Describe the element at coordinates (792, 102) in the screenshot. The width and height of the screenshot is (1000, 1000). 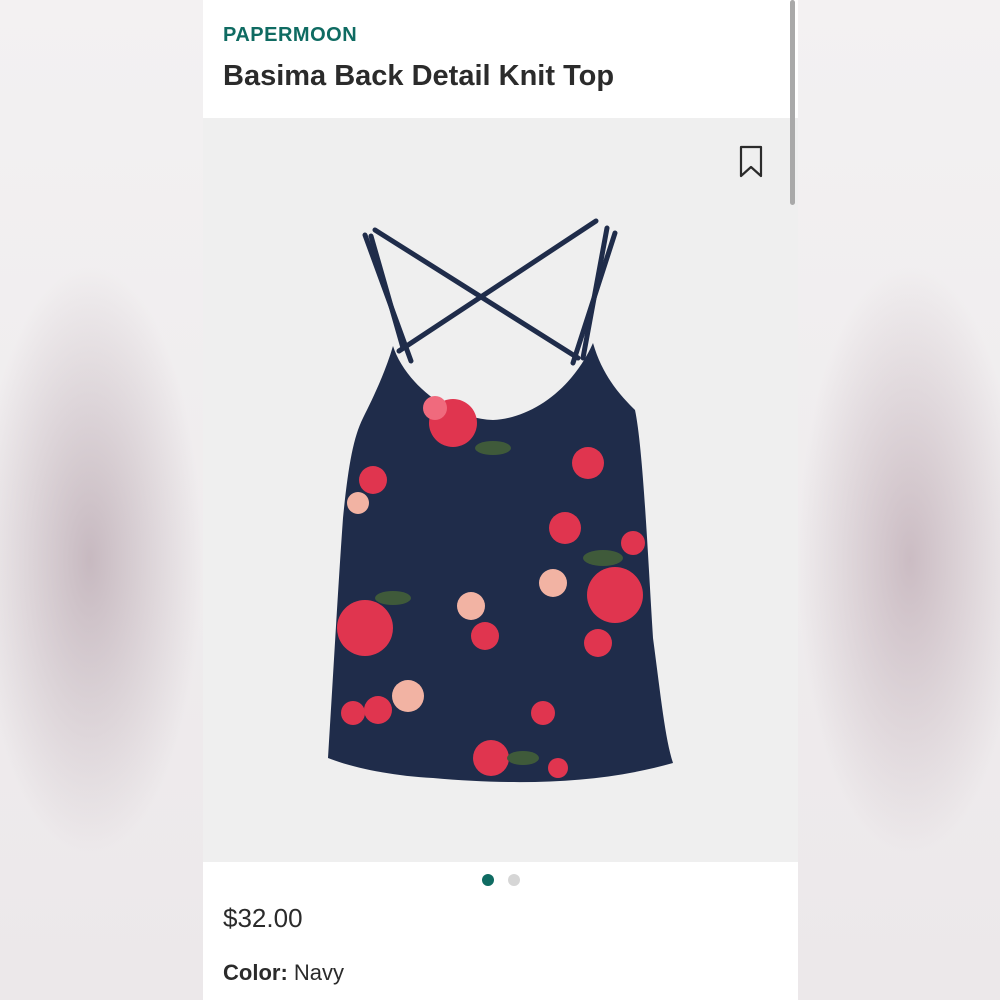
I see `scrollbar` at that location.